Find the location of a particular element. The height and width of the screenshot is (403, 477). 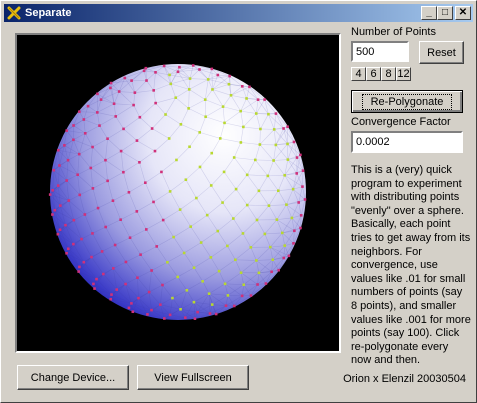

repolygonate-label: Re-Polygonate is located at coordinates (407, 101).